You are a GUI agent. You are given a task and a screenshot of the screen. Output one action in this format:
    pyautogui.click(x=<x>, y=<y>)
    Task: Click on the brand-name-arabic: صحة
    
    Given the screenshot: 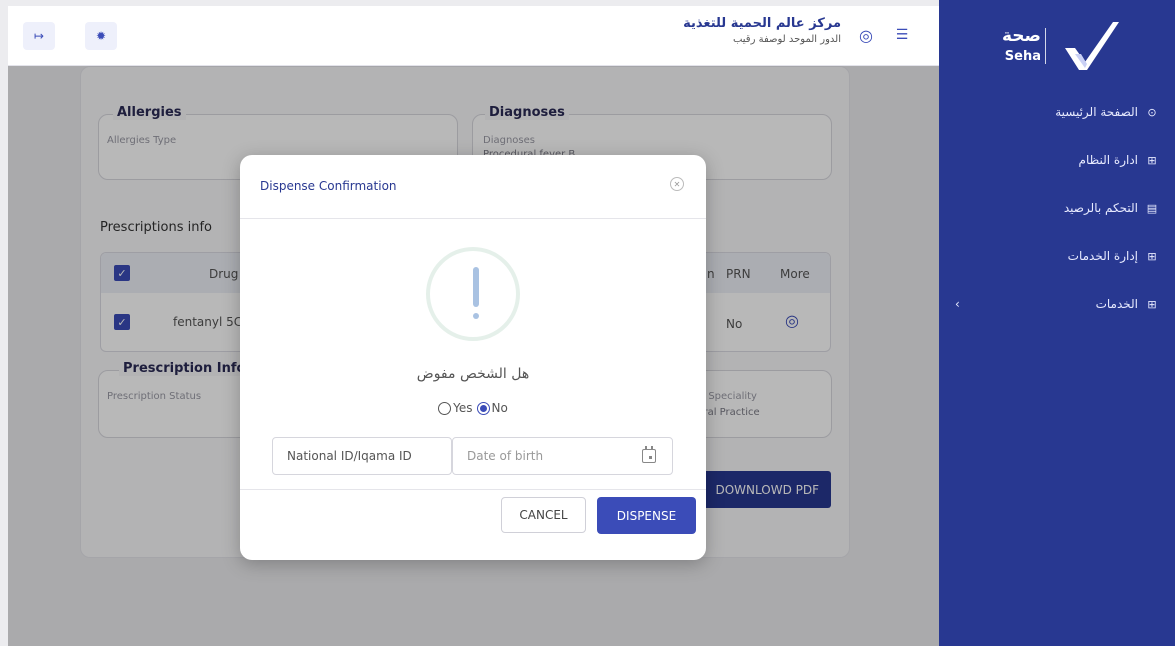 What is the action you would take?
    pyautogui.click(x=1021, y=36)
    